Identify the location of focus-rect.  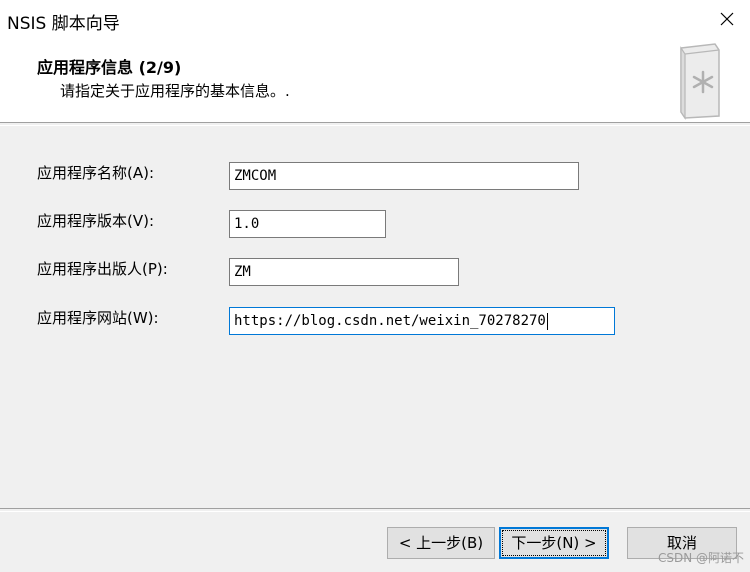
(554, 543).